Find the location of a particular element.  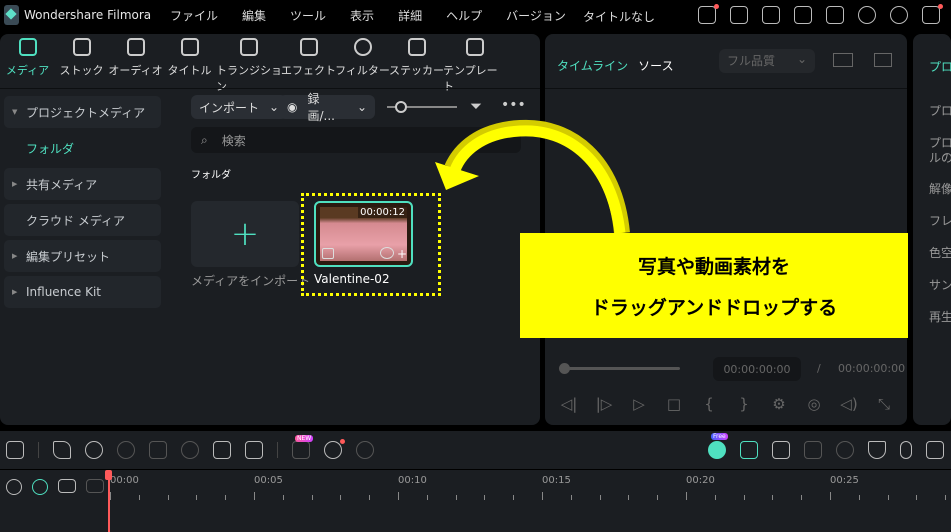

playhead is located at coordinates (108, 501).